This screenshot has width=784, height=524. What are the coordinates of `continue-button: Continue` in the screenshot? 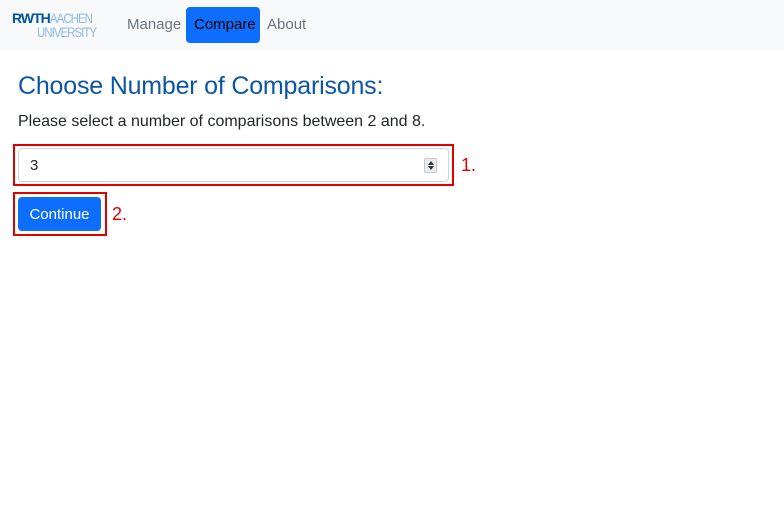 It's located at (59, 214).